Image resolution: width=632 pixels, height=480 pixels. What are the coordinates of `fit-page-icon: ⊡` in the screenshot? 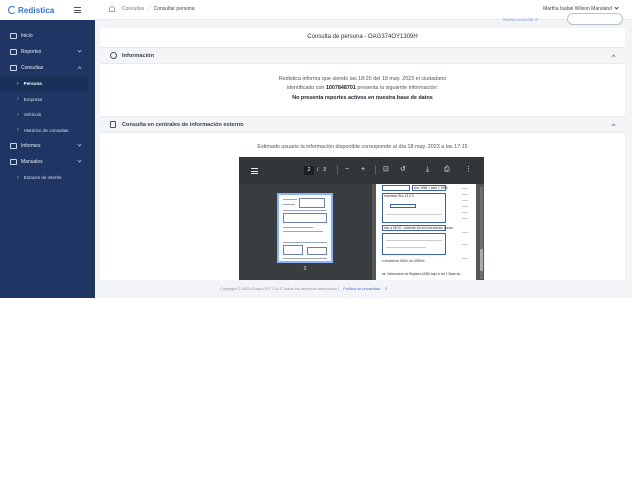 It's located at (386, 170).